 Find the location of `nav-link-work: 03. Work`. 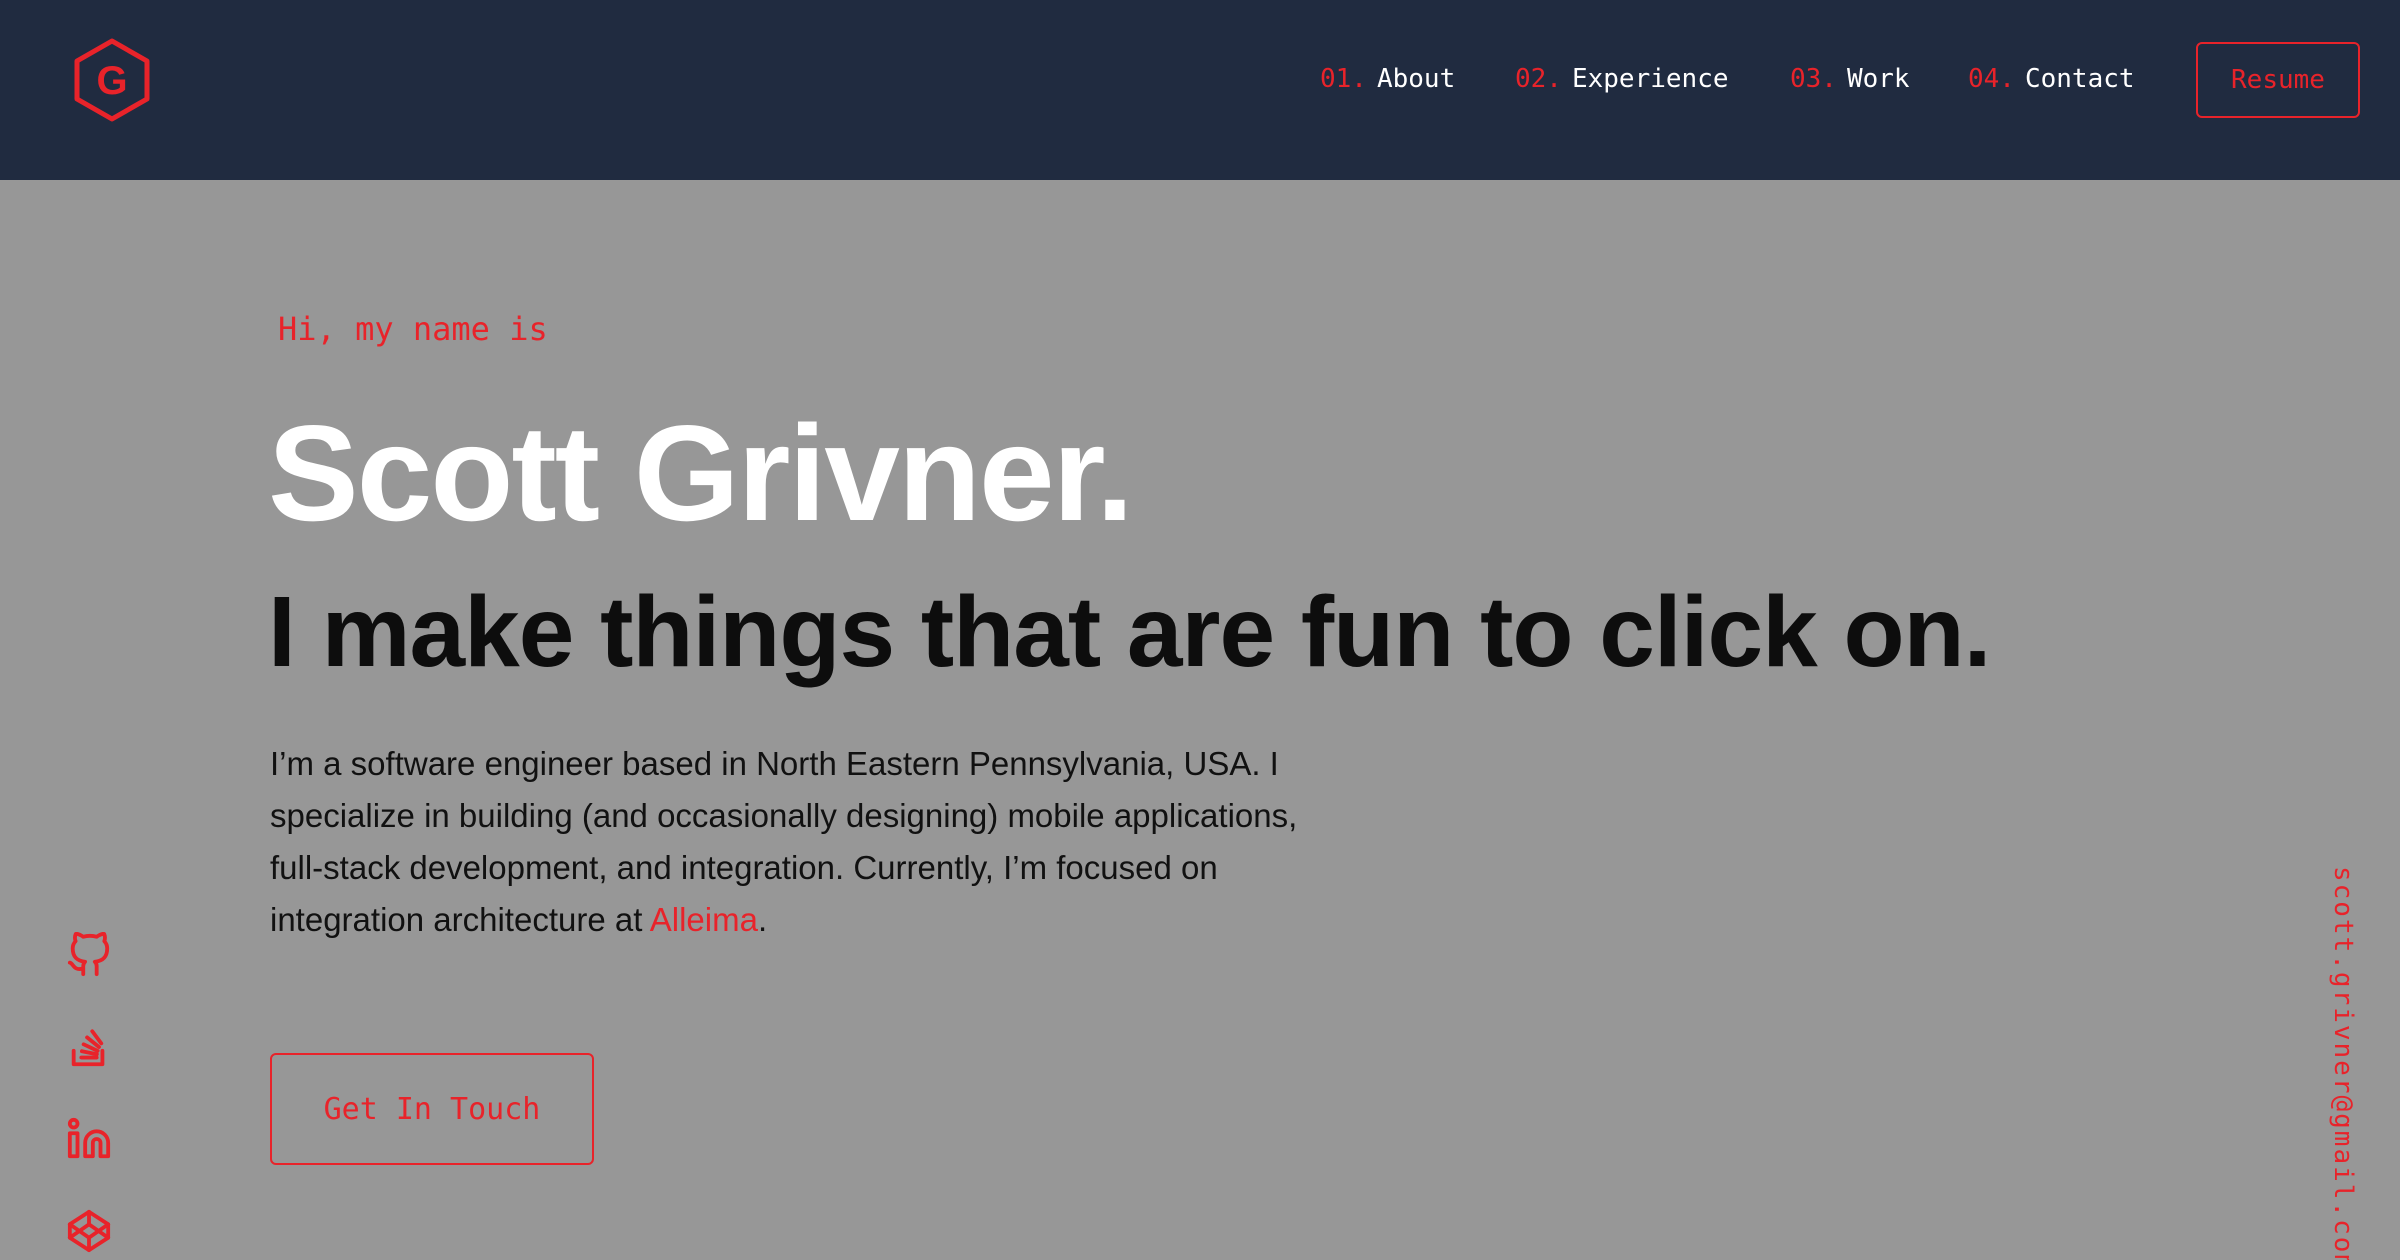

nav-link-work: 03. Work is located at coordinates (1850, 79).